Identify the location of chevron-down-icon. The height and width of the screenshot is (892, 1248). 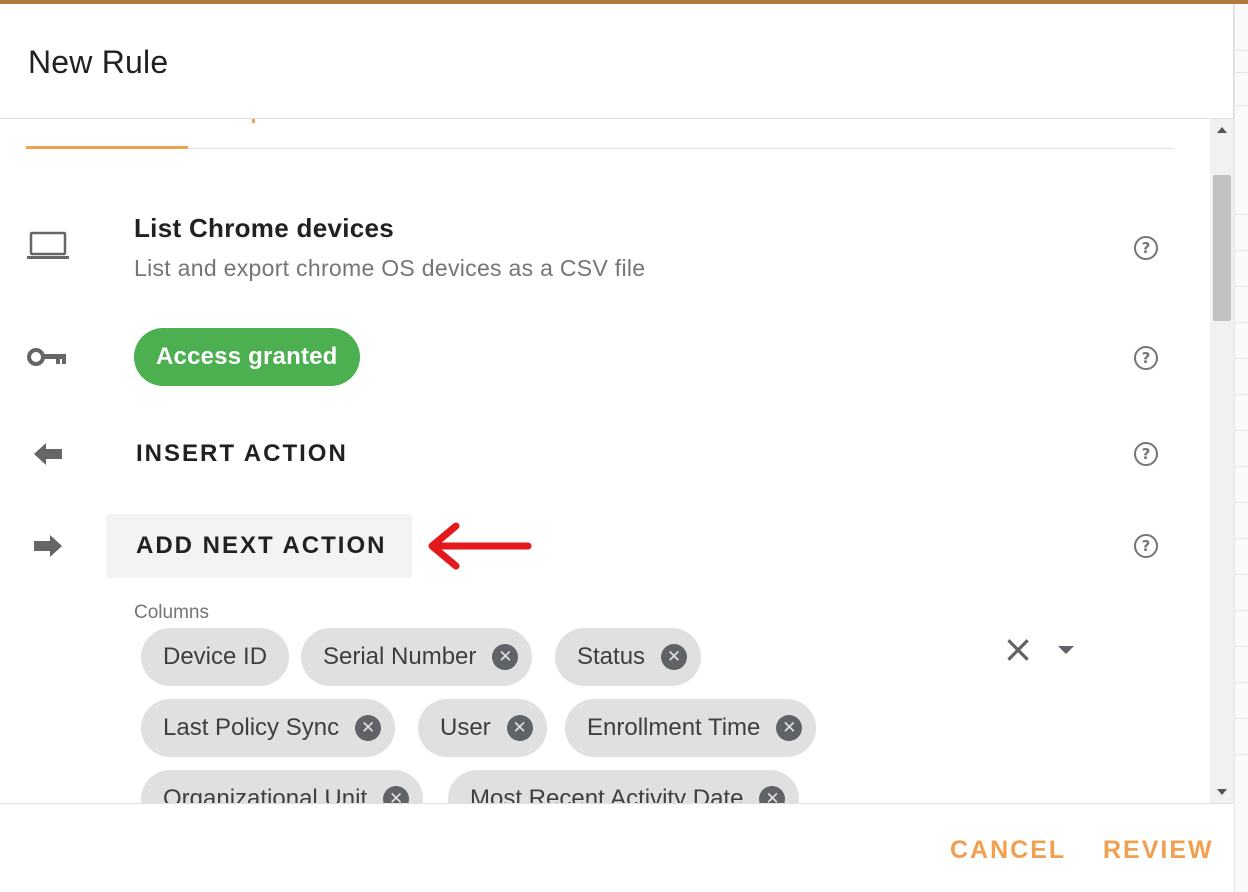
(1066, 650).